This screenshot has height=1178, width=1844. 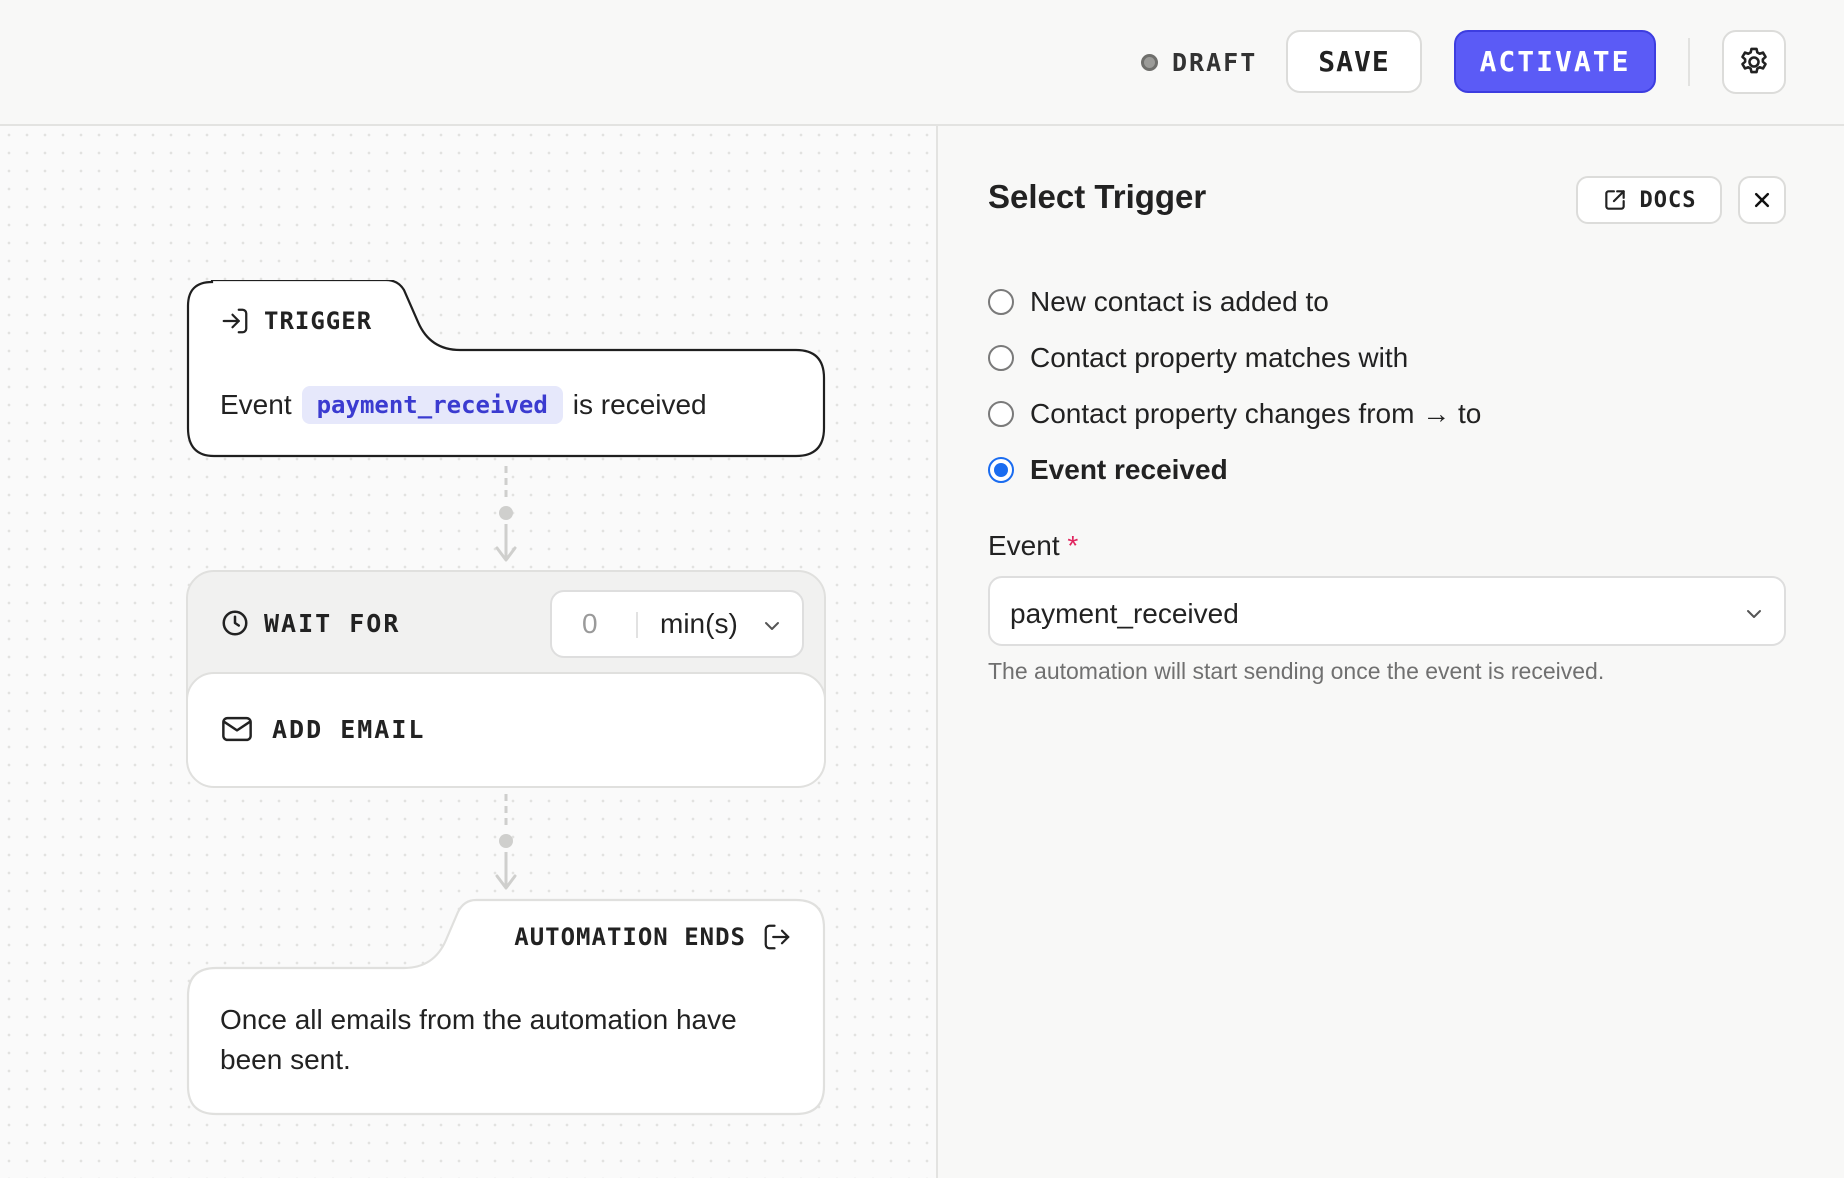 What do you see at coordinates (1234, 470) in the screenshot?
I see `trigger-option-event-received: Event received` at bounding box center [1234, 470].